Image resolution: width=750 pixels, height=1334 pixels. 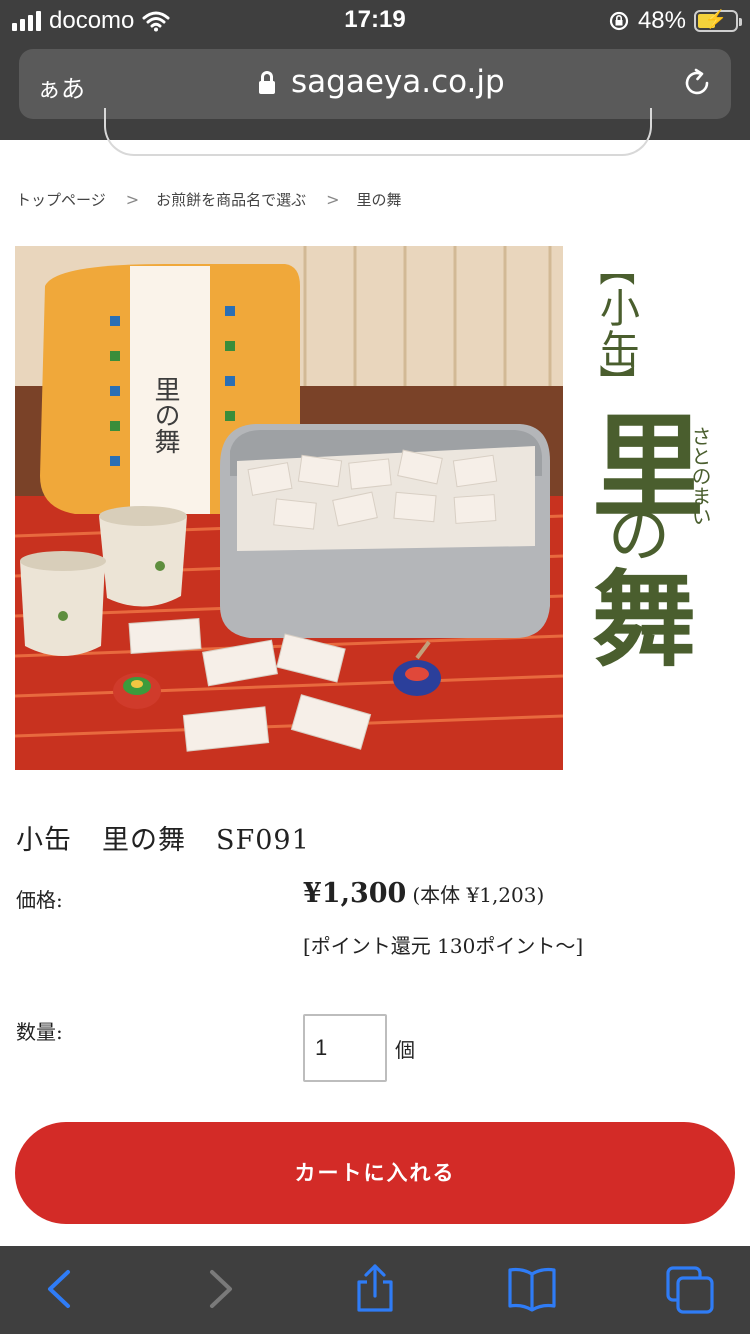 I want to click on status-bar: docomo 17:19 48% ⚡, so click(x=375, y=20).